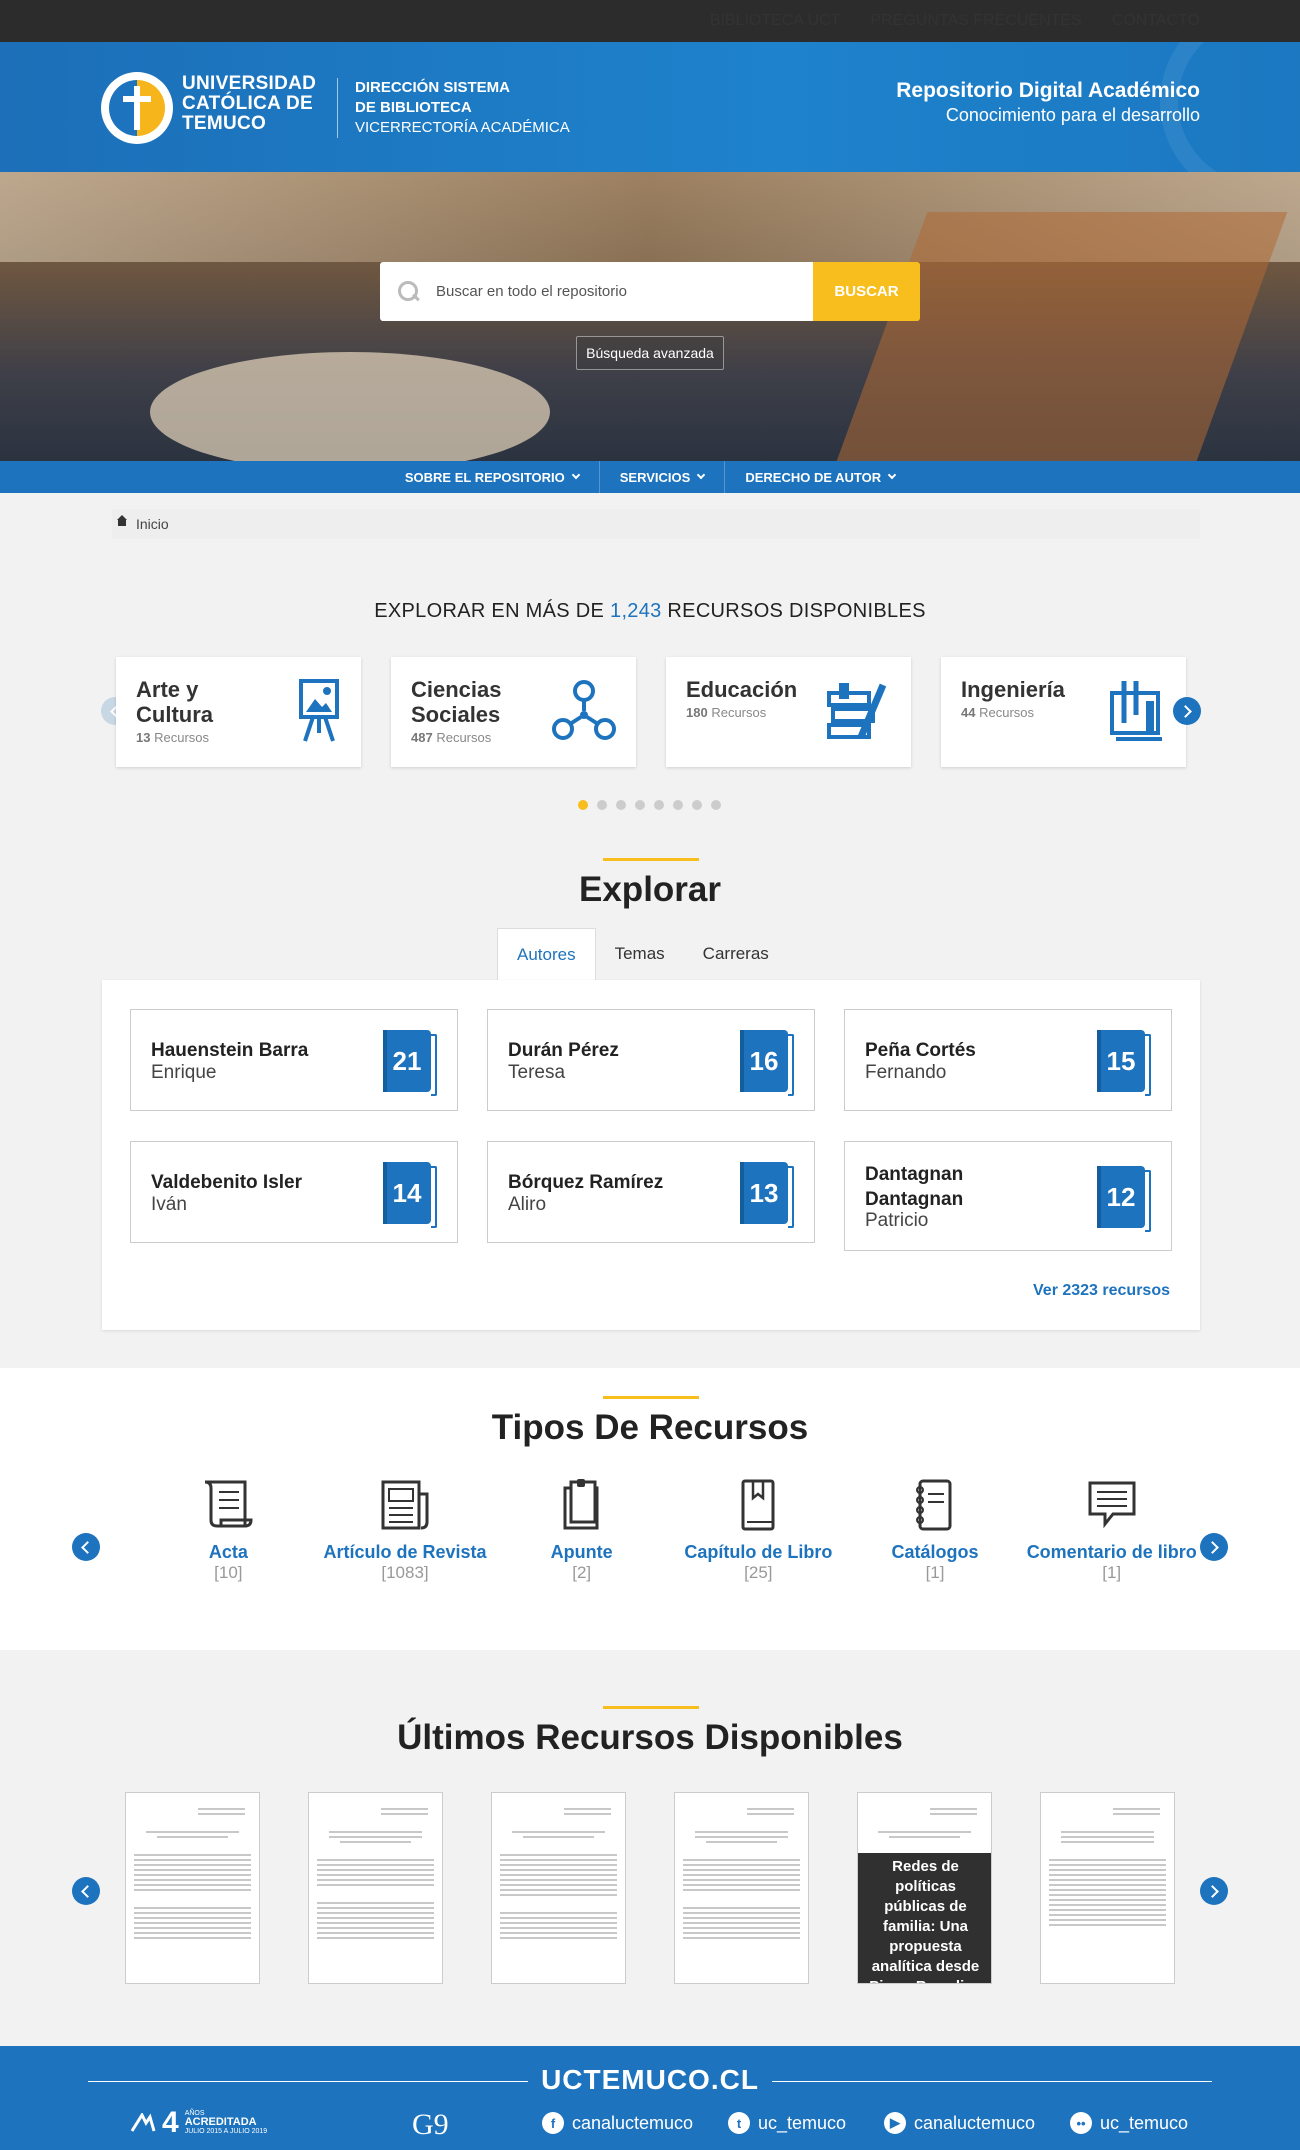  I want to click on author-card: Valdebenito Isler Iván 14, so click(294, 1192).